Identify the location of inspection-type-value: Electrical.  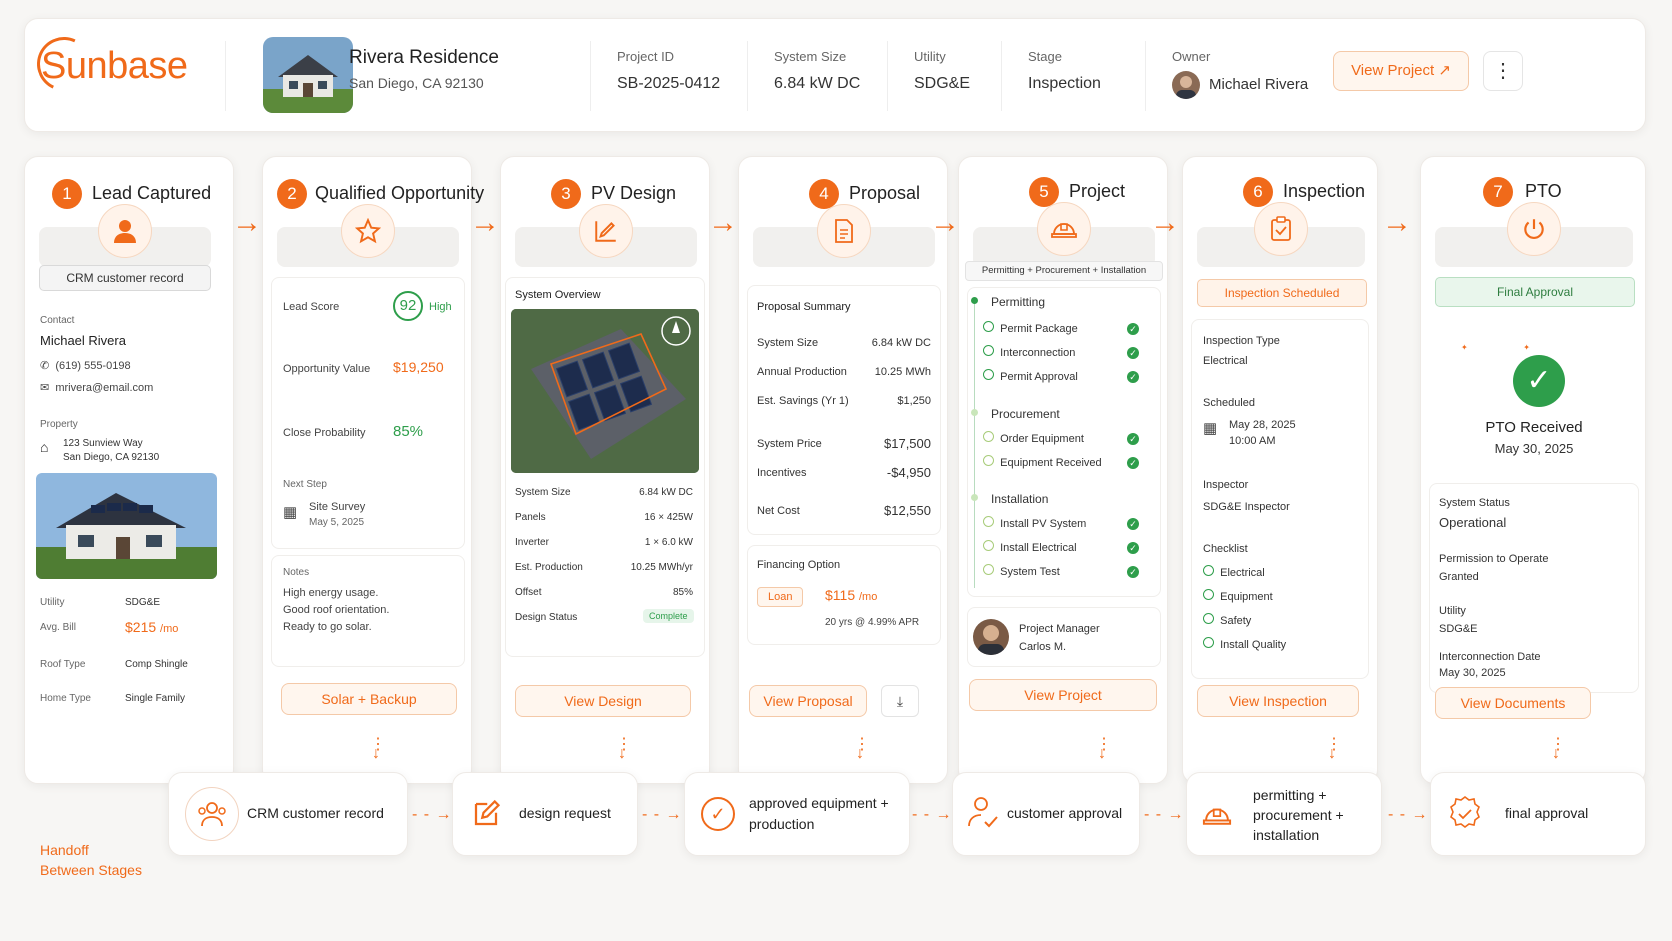
(1225, 361).